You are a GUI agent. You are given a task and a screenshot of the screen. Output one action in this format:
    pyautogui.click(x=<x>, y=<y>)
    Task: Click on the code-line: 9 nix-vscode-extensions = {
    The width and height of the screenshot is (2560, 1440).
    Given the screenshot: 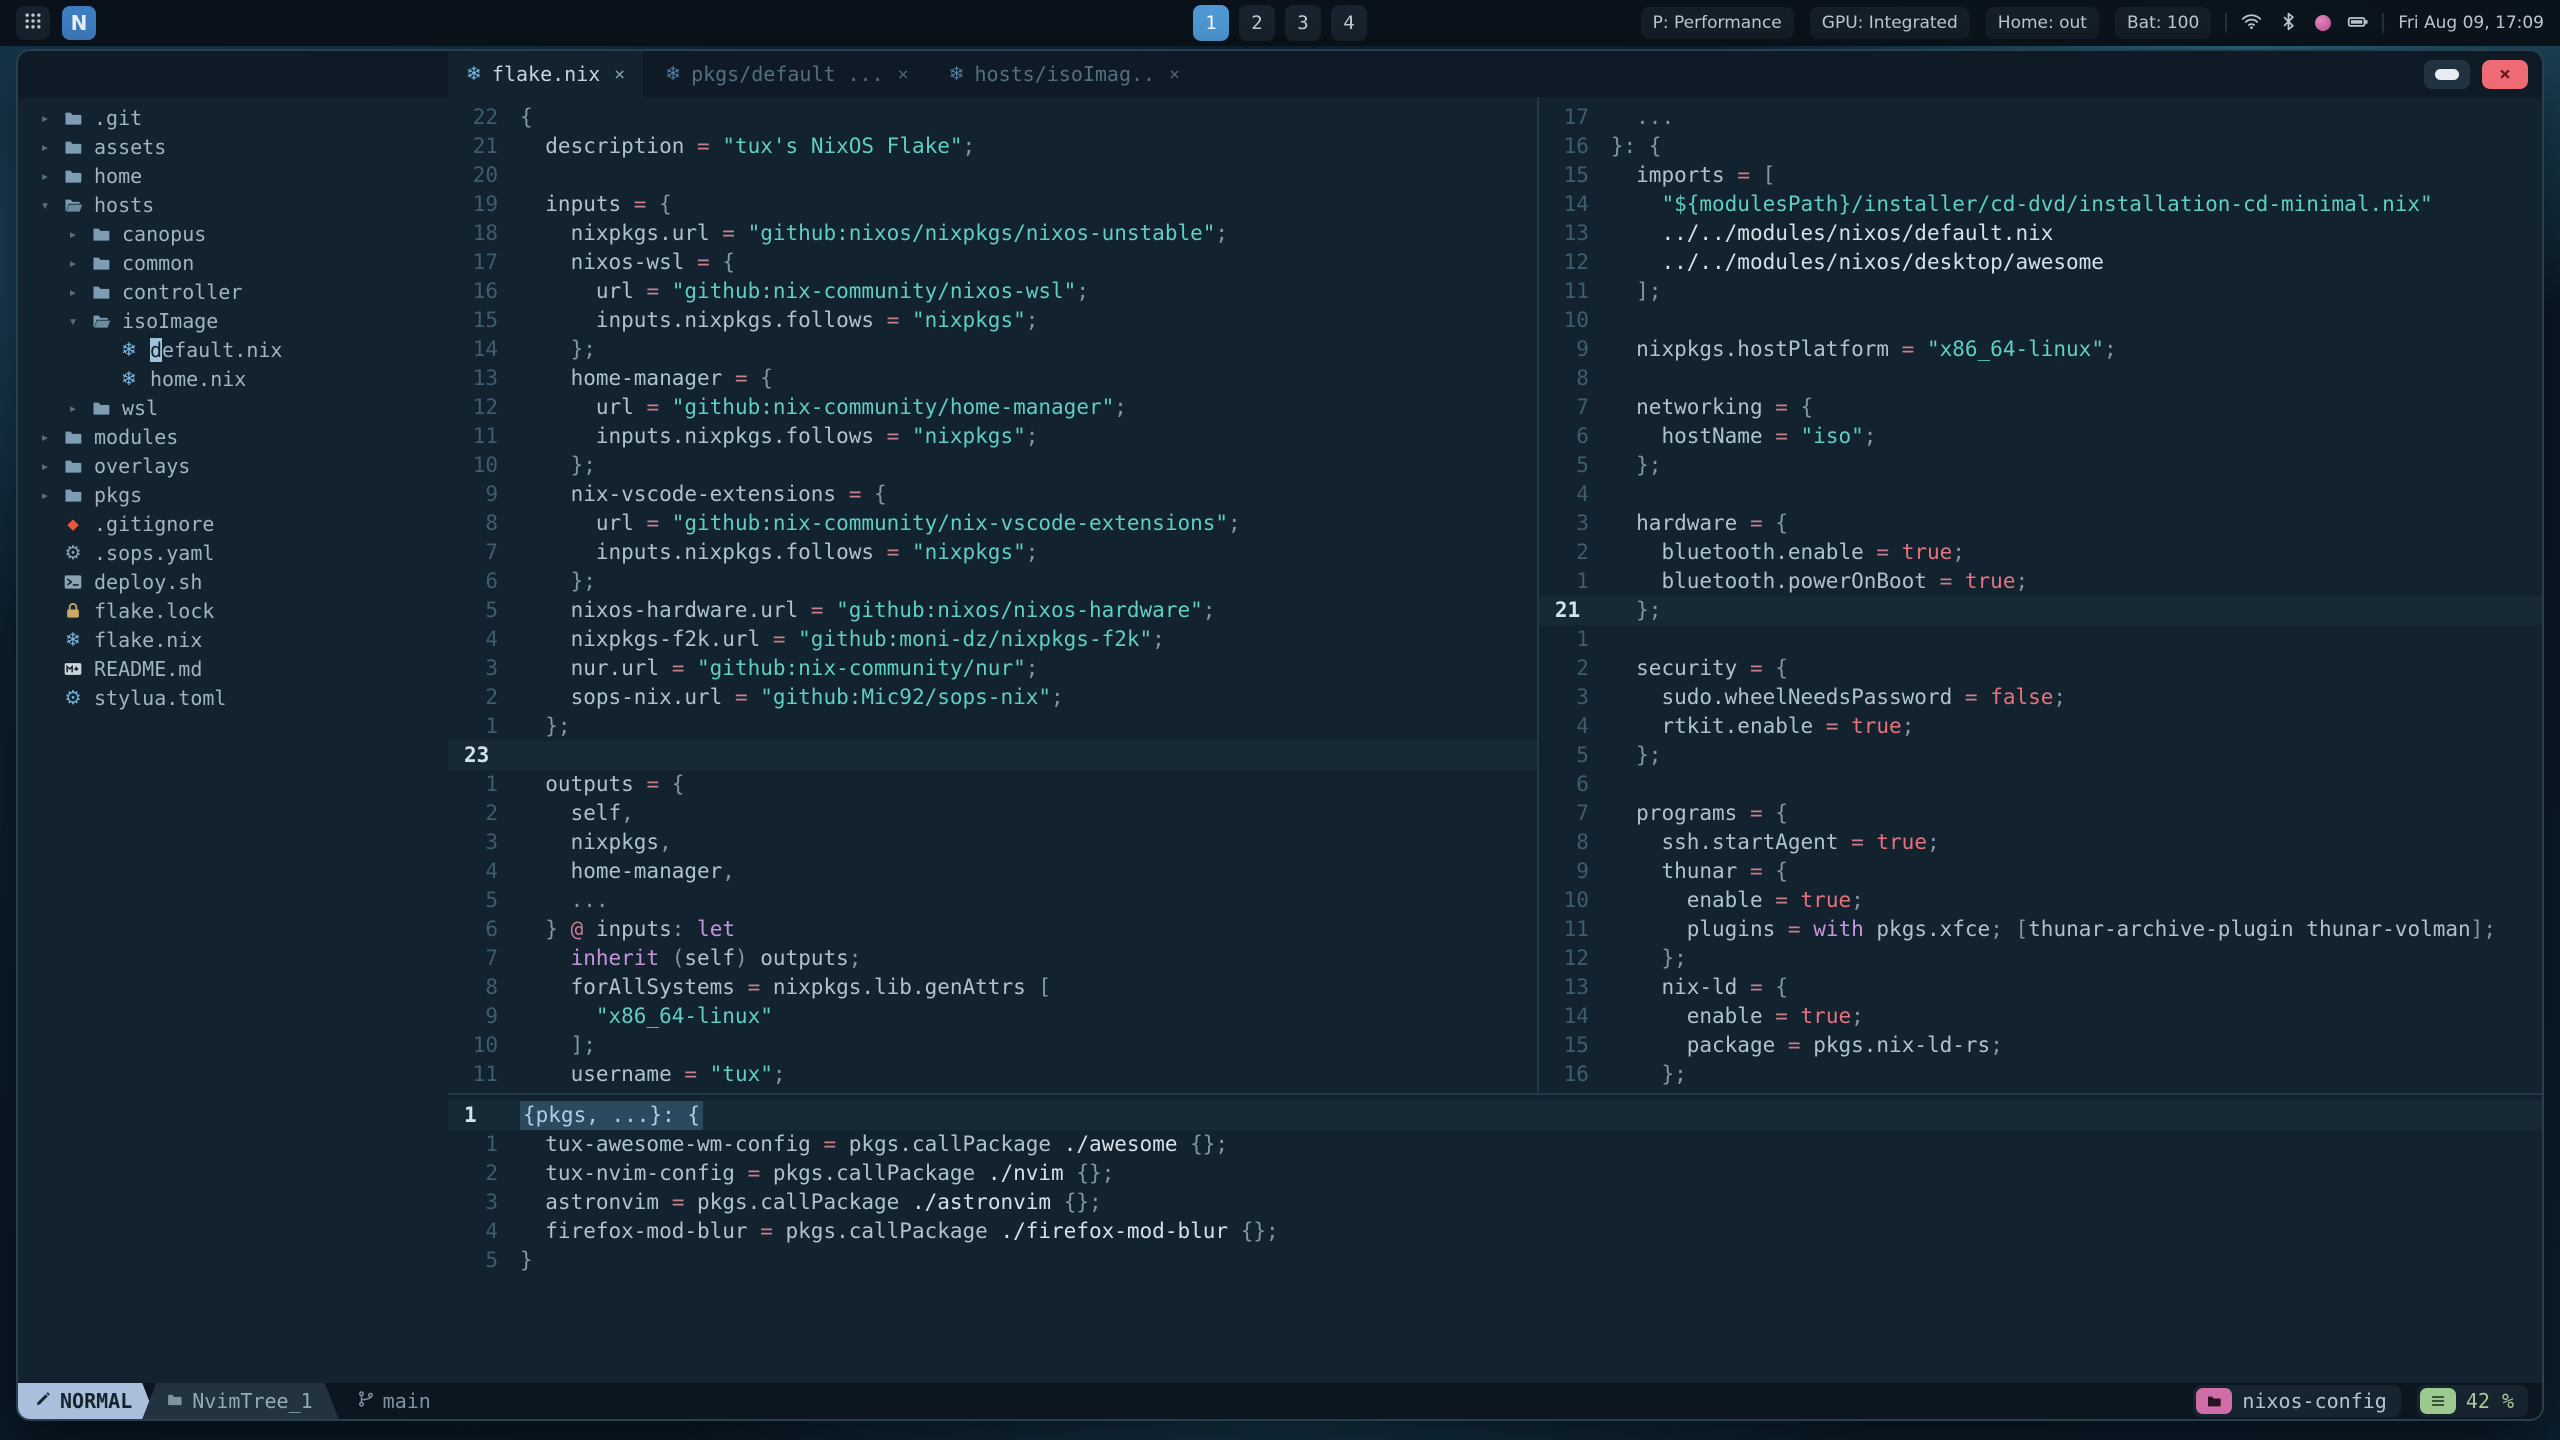 What is the action you would take?
    pyautogui.click(x=992, y=494)
    